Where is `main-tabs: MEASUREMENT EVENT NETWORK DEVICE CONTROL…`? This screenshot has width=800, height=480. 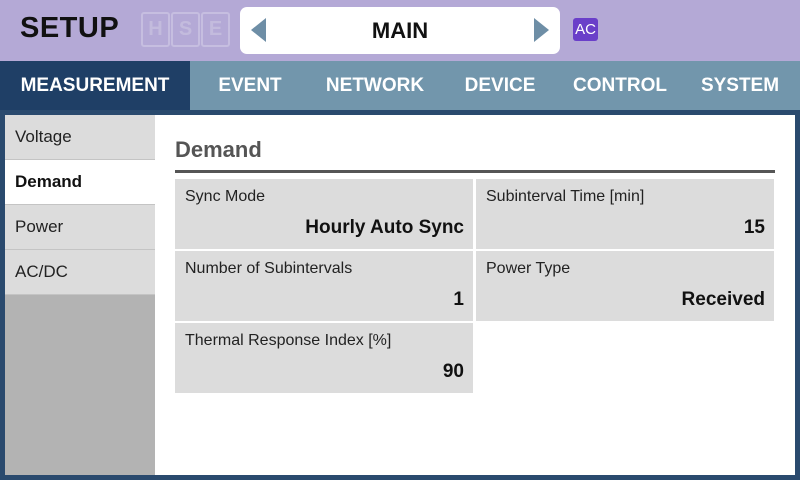
main-tabs: MEASUREMENT EVENT NETWORK DEVICE CONTROL… is located at coordinates (400, 85).